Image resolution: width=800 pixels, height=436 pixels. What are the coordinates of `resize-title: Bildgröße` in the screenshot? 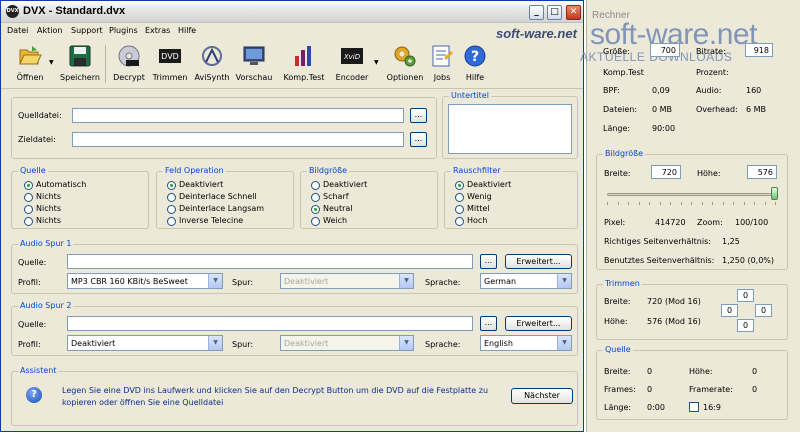 It's located at (328, 170).